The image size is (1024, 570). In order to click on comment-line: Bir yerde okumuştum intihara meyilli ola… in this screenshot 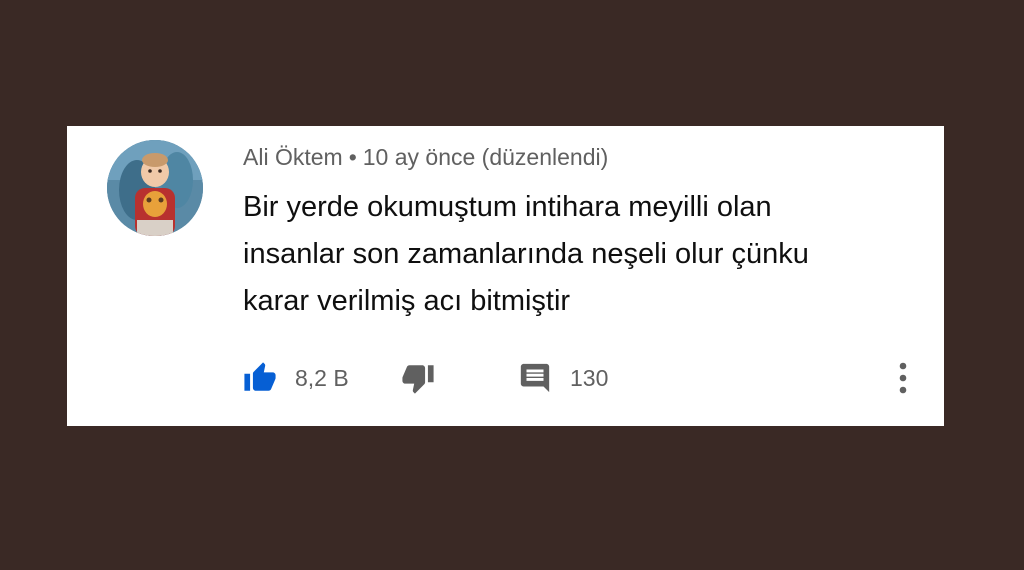, I will do `click(507, 207)`.